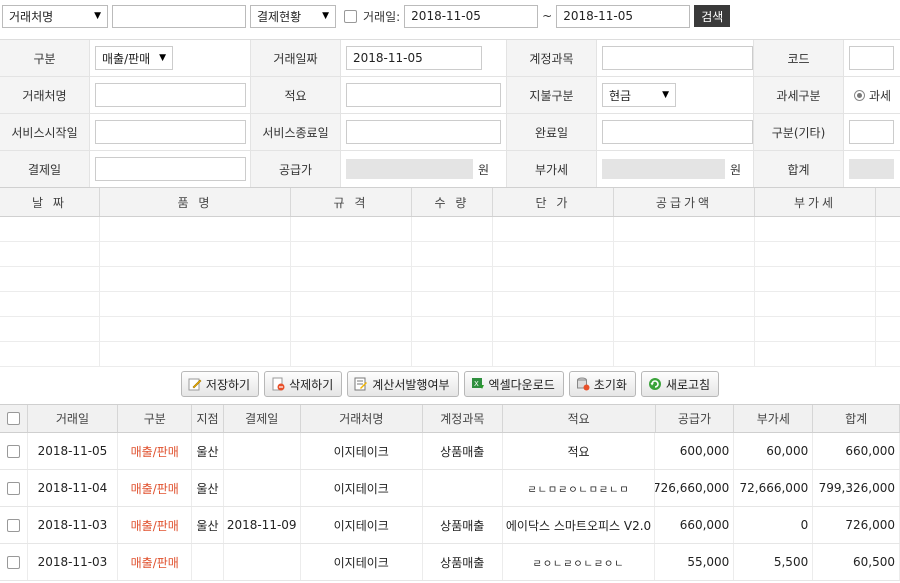 The width and height of the screenshot is (900, 583). Describe the element at coordinates (155, 418) in the screenshot. I see `col-type: 구분` at that location.